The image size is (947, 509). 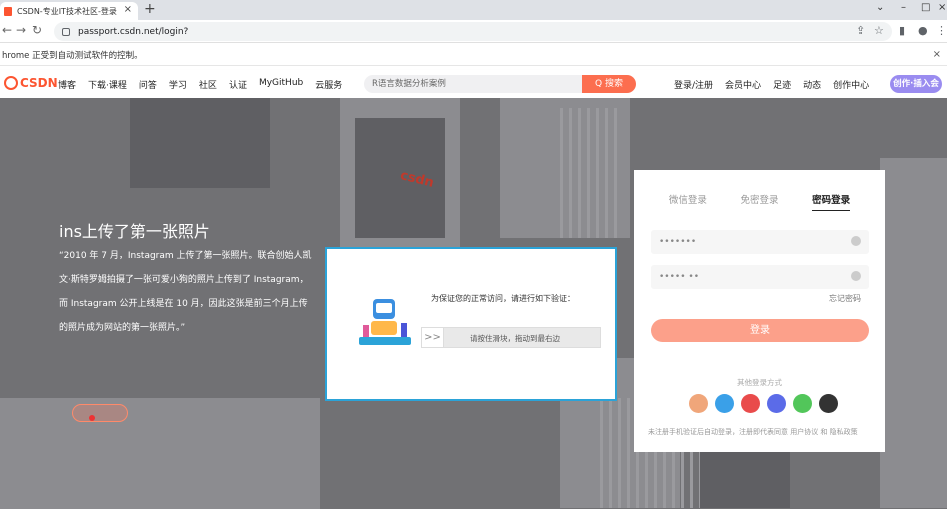 I want to click on history-link: 足迹, so click(x=782, y=84).